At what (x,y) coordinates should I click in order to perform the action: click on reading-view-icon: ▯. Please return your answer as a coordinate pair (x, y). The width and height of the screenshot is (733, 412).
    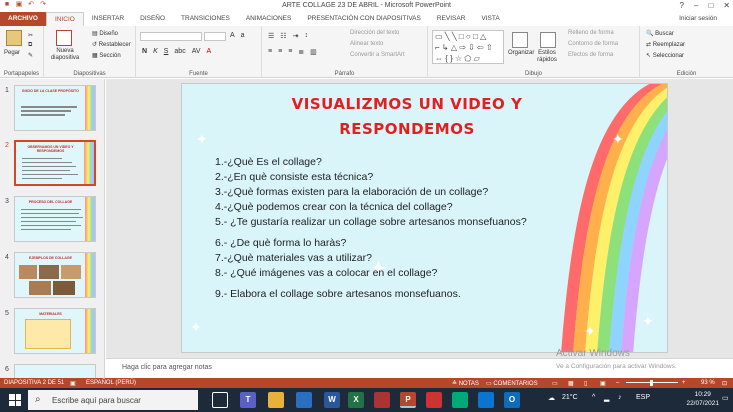
    Looking at the image, I should click on (585, 383).